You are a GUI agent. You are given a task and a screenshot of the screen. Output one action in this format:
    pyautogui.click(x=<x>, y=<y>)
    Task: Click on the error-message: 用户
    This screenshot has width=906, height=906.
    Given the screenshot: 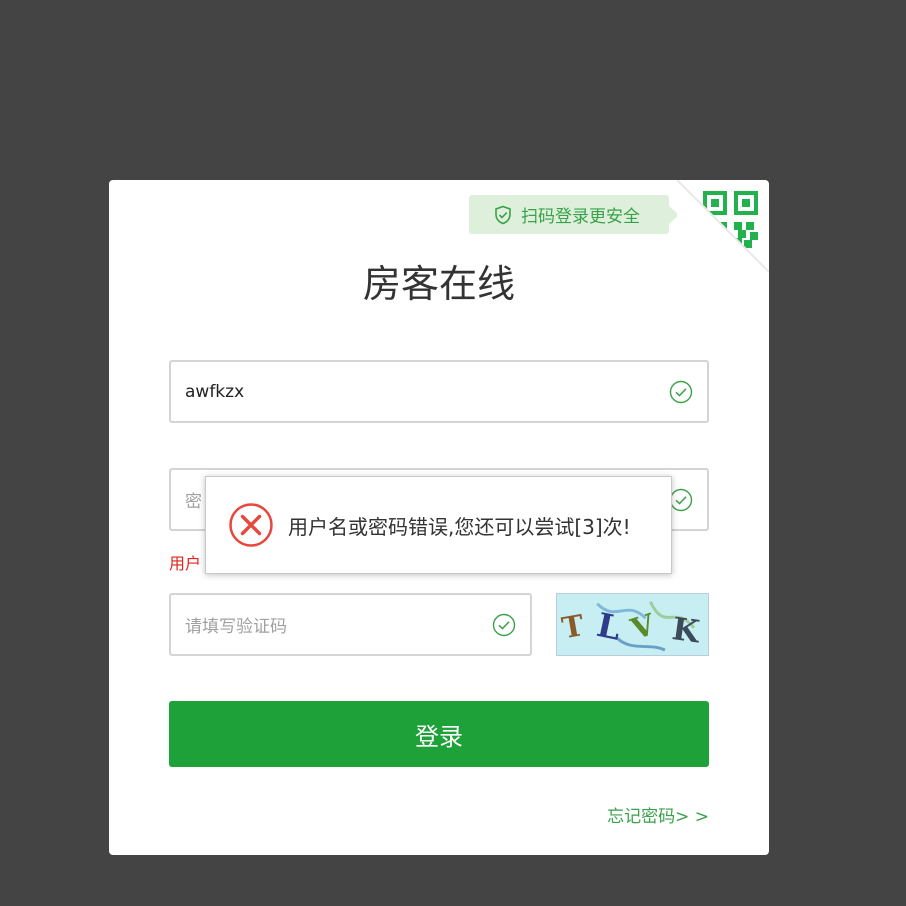 What is the action you would take?
    pyautogui.click(x=185, y=563)
    